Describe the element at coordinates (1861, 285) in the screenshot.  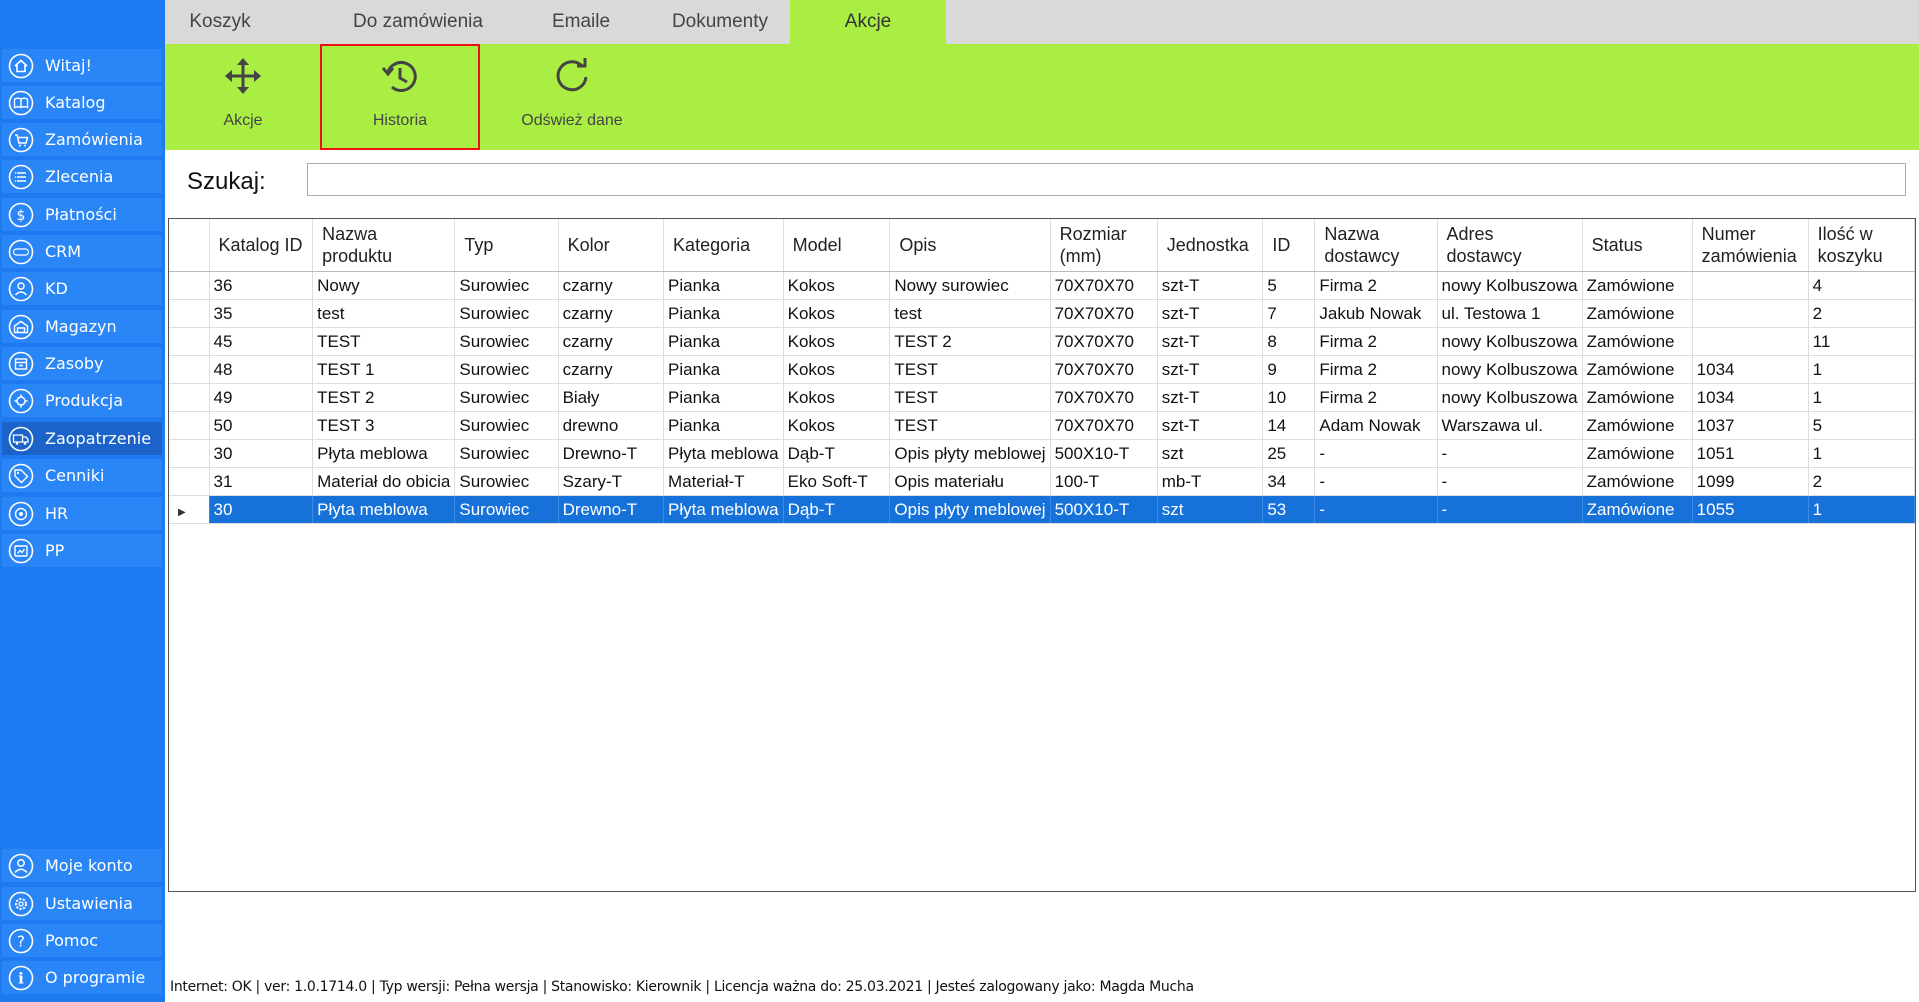
I see `table-cell: 4` at that location.